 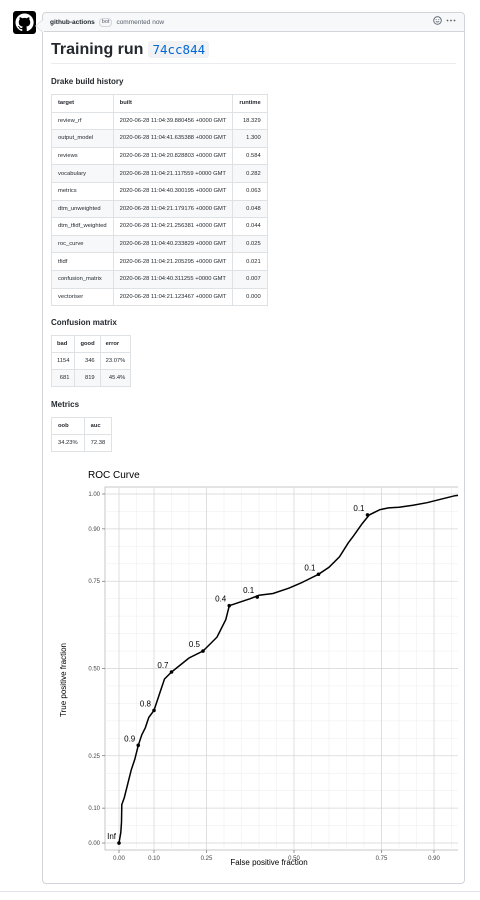 What do you see at coordinates (253, 52) in the screenshot?
I see `page-title: Training run 74cc844` at bounding box center [253, 52].